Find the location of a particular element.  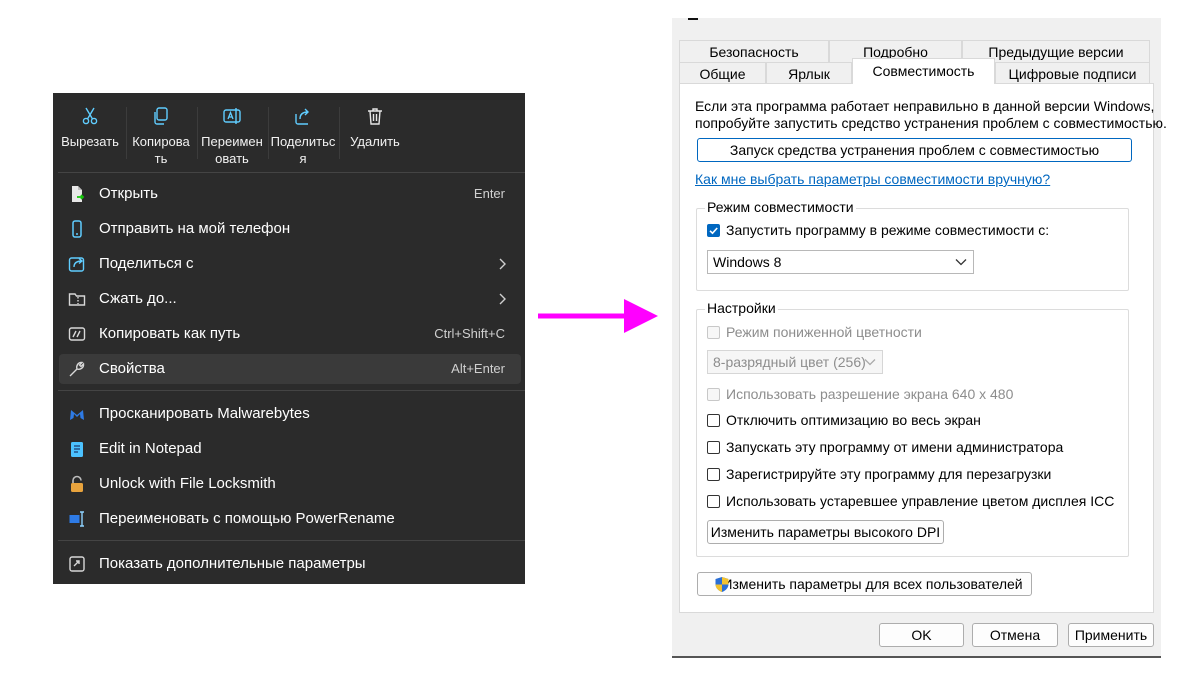

more-options-icon is located at coordinates (77, 564).